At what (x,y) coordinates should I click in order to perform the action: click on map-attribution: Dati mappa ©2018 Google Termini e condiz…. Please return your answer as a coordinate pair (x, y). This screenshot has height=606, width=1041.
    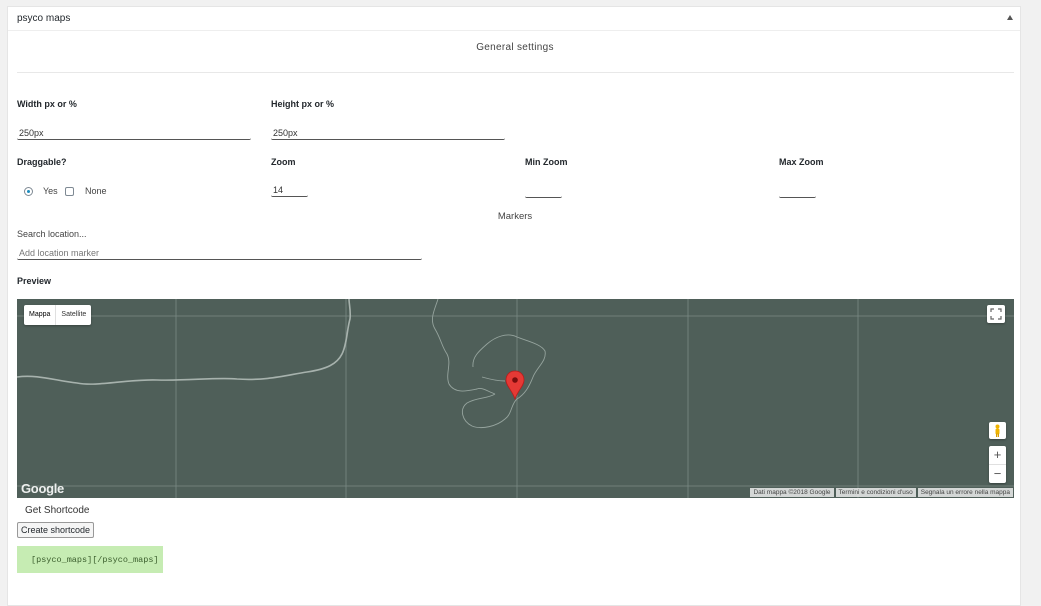
    Looking at the image, I should click on (881, 492).